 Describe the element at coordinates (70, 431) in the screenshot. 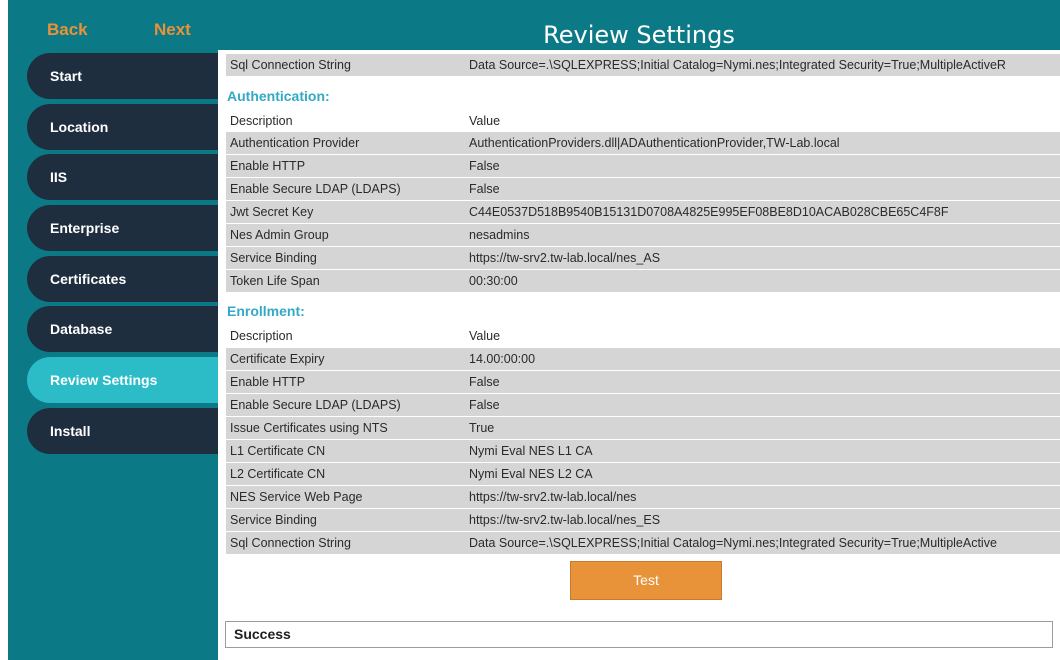

I see `sidebar-item-label: Install` at that location.